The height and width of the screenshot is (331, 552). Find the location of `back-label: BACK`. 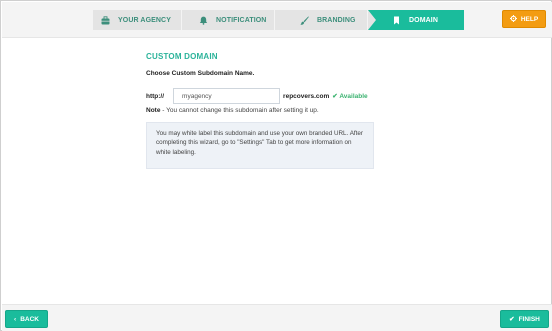

back-label: BACK is located at coordinates (29, 319).